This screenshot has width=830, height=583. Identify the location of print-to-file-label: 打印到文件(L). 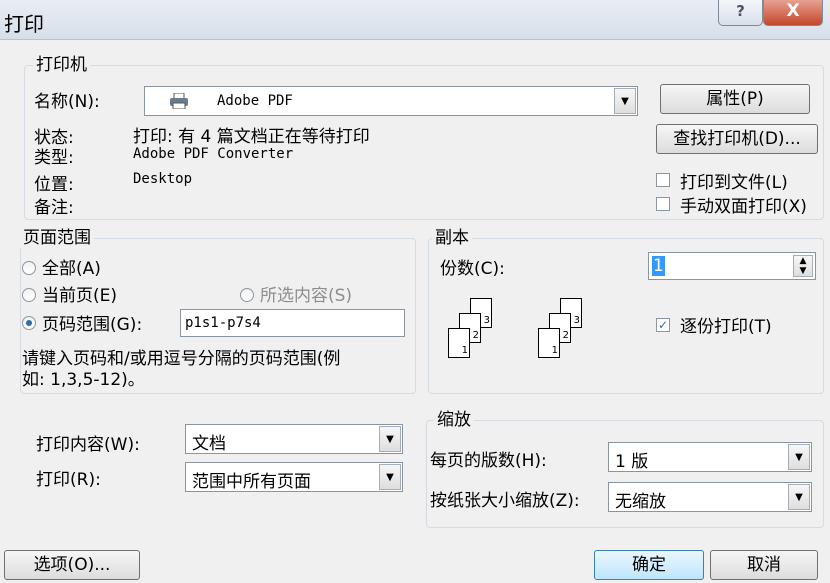
(734, 183).